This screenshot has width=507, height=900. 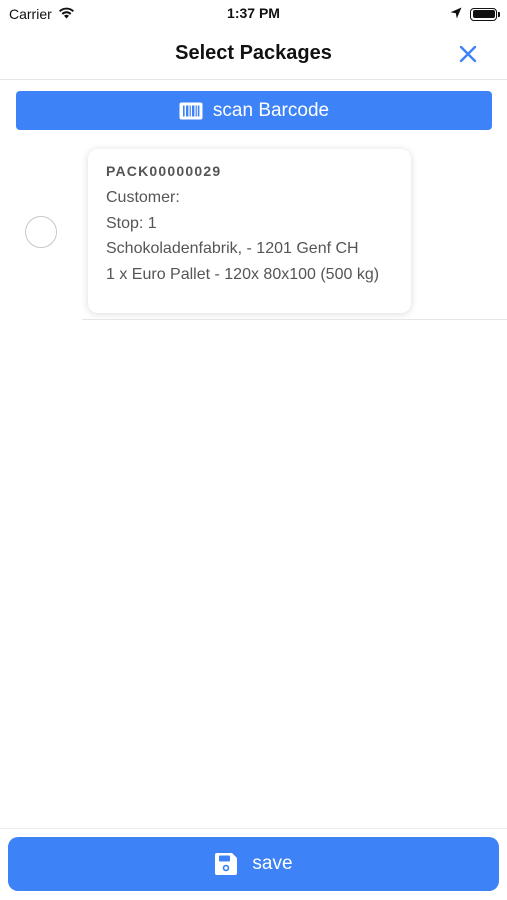 I want to click on scan-barcode-button: scan Barcode, so click(x=254, y=110).